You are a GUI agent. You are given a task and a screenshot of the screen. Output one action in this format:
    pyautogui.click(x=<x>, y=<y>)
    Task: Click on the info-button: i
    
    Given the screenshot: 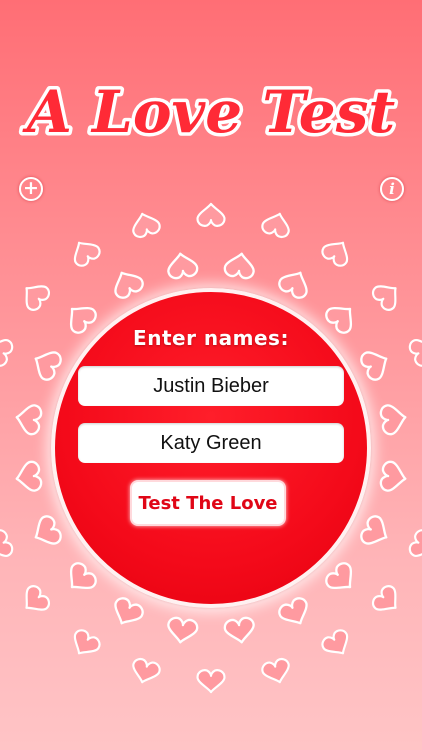 What is the action you would take?
    pyautogui.click(x=392, y=189)
    